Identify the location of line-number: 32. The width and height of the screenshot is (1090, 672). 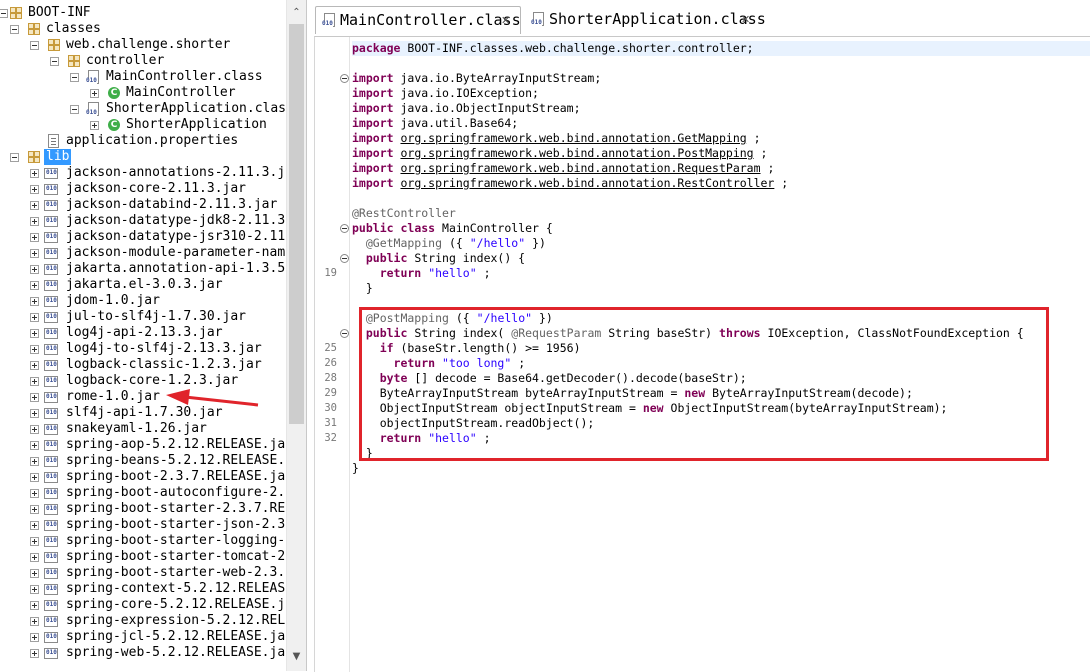
(330, 438).